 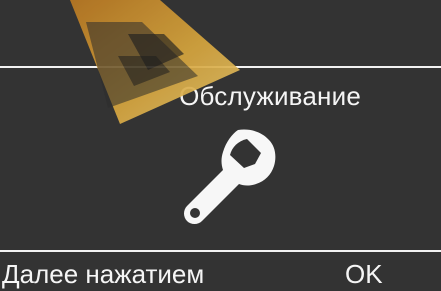 What do you see at coordinates (270, 96) in the screenshot?
I see `screen-title: Обслуживание` at bounding box center [270, 96].